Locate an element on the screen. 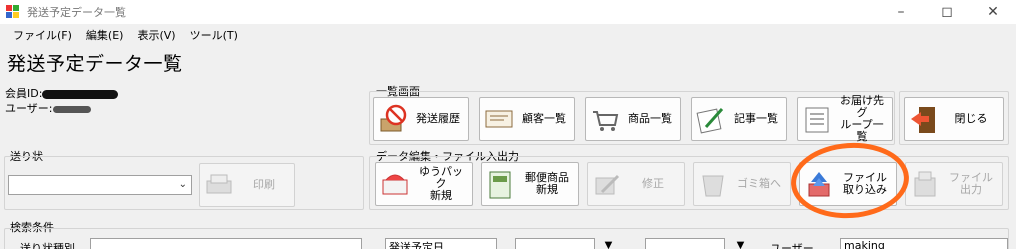  user-search-value: making is located at coordinates (864, 244).